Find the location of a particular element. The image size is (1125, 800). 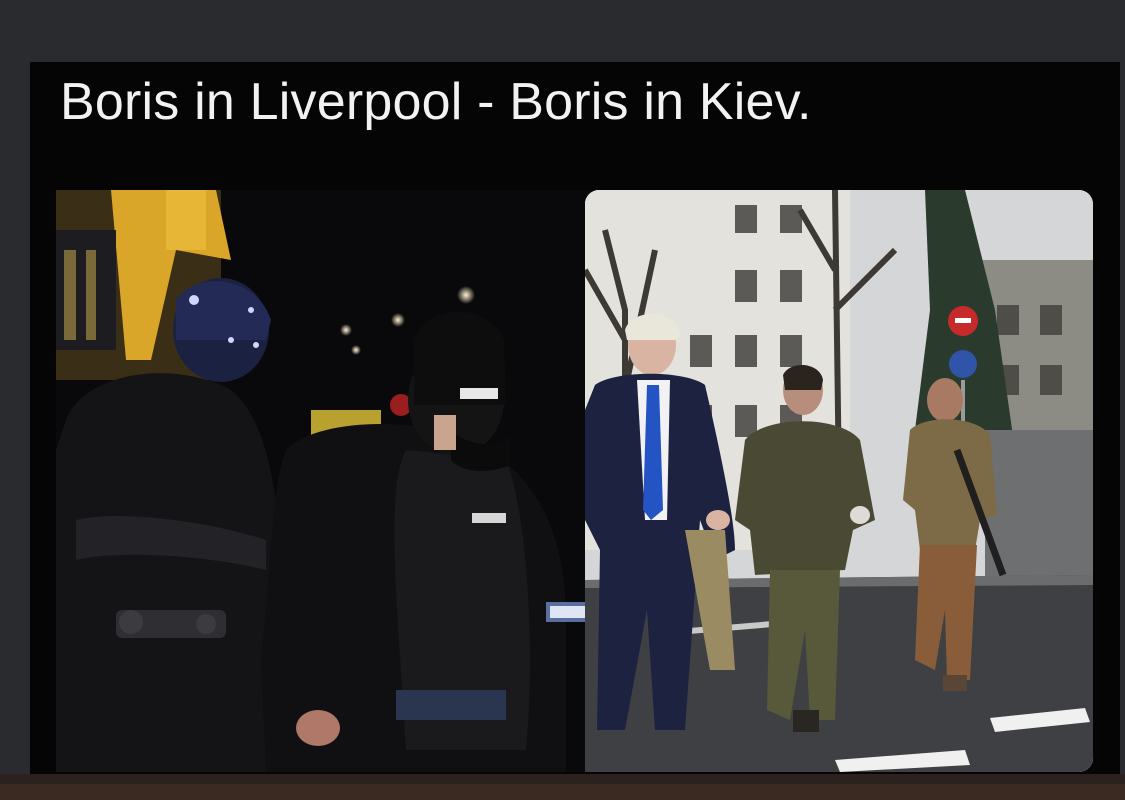

app-top-bar is located at coordinates (562, 31).